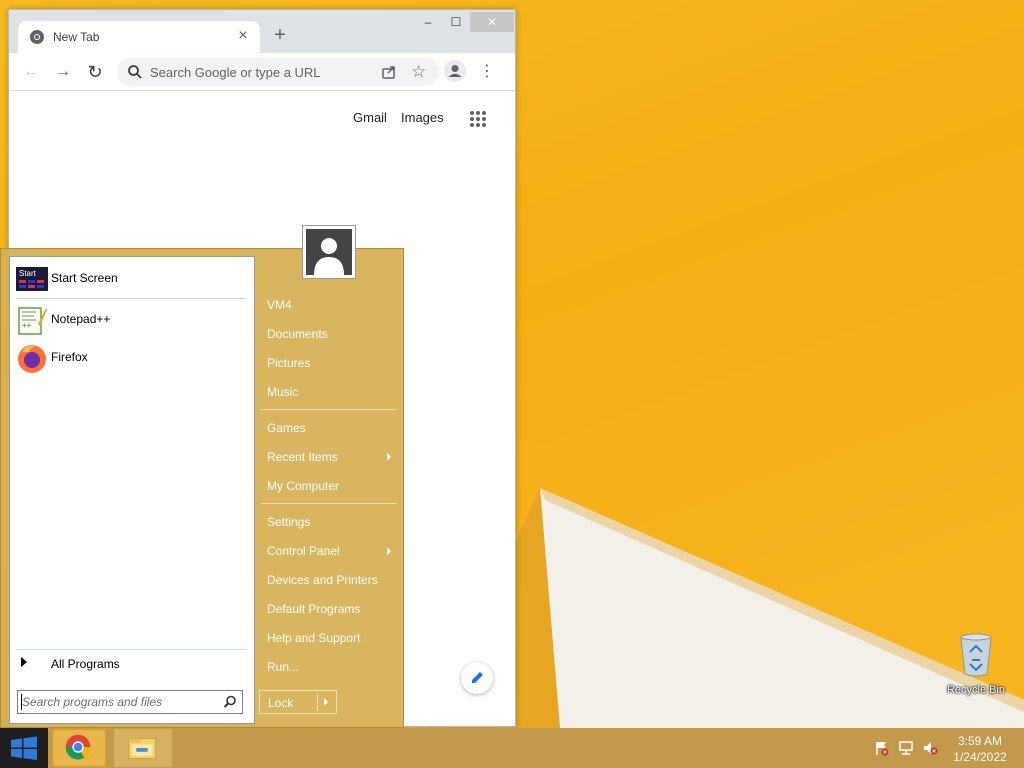  I want to click on profile-button, so click(455, 71).